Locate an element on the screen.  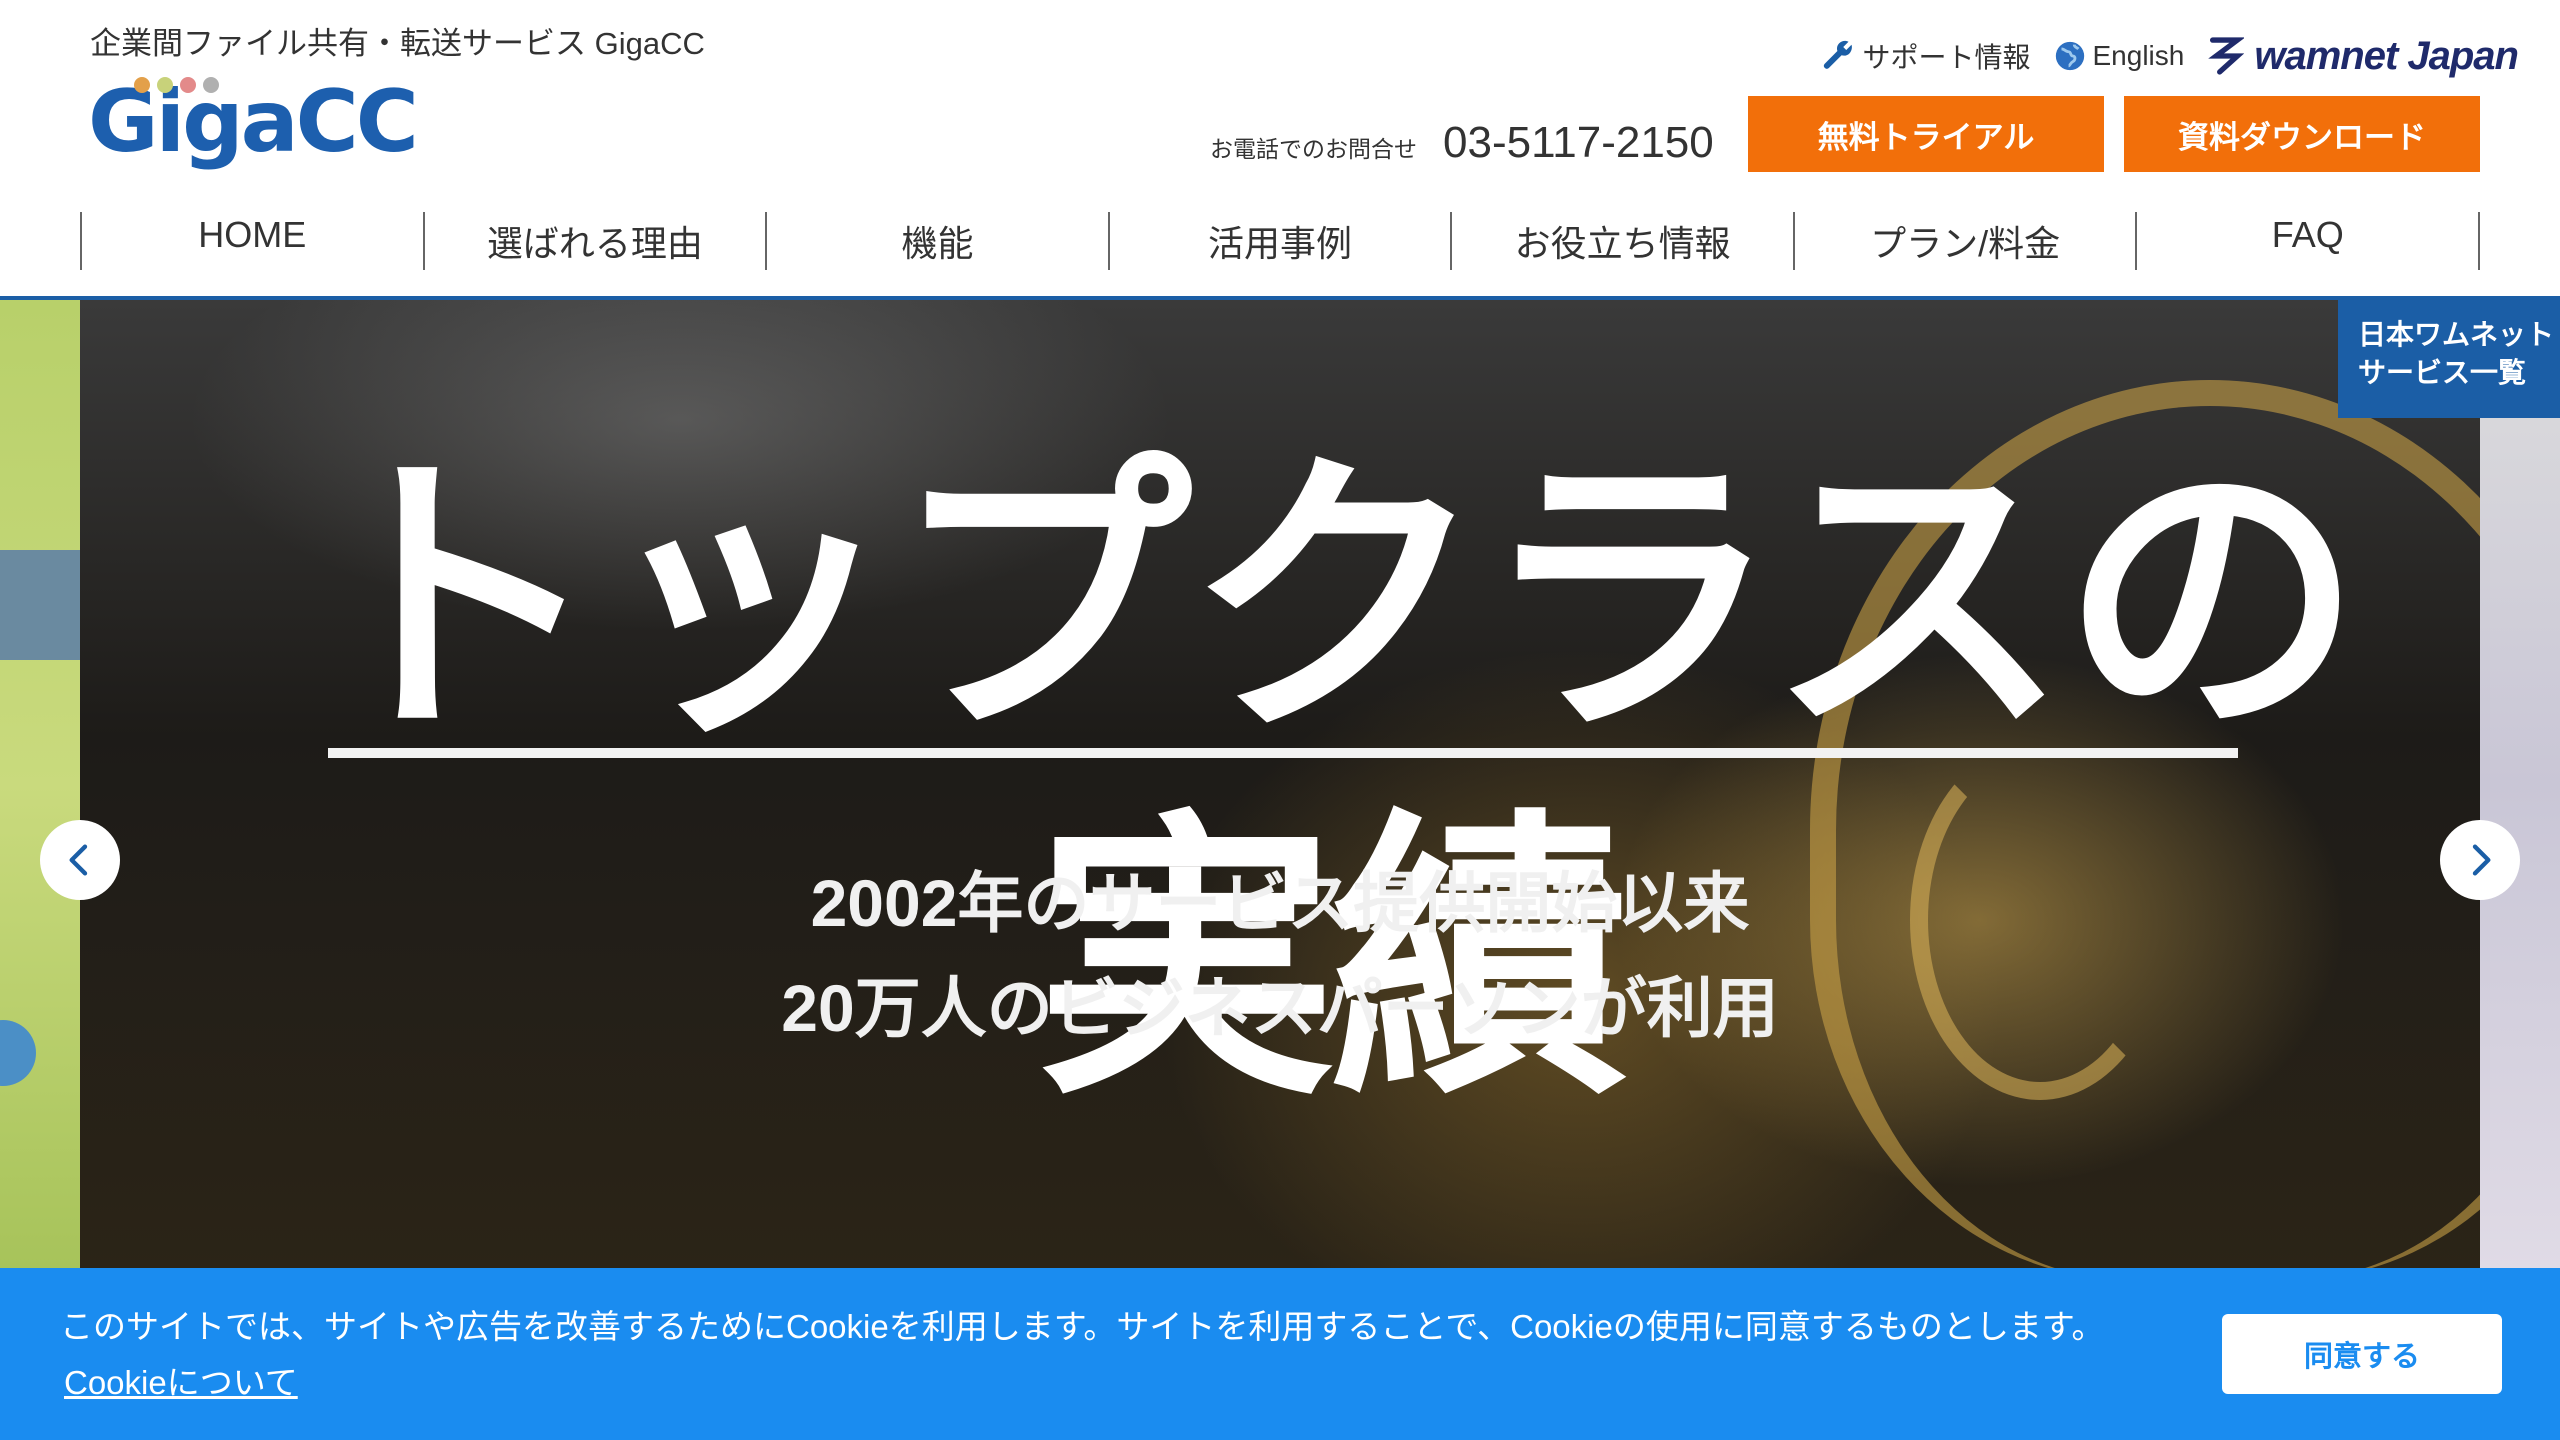
wamnet-logo-icon is located at coordinates (2226, 56).